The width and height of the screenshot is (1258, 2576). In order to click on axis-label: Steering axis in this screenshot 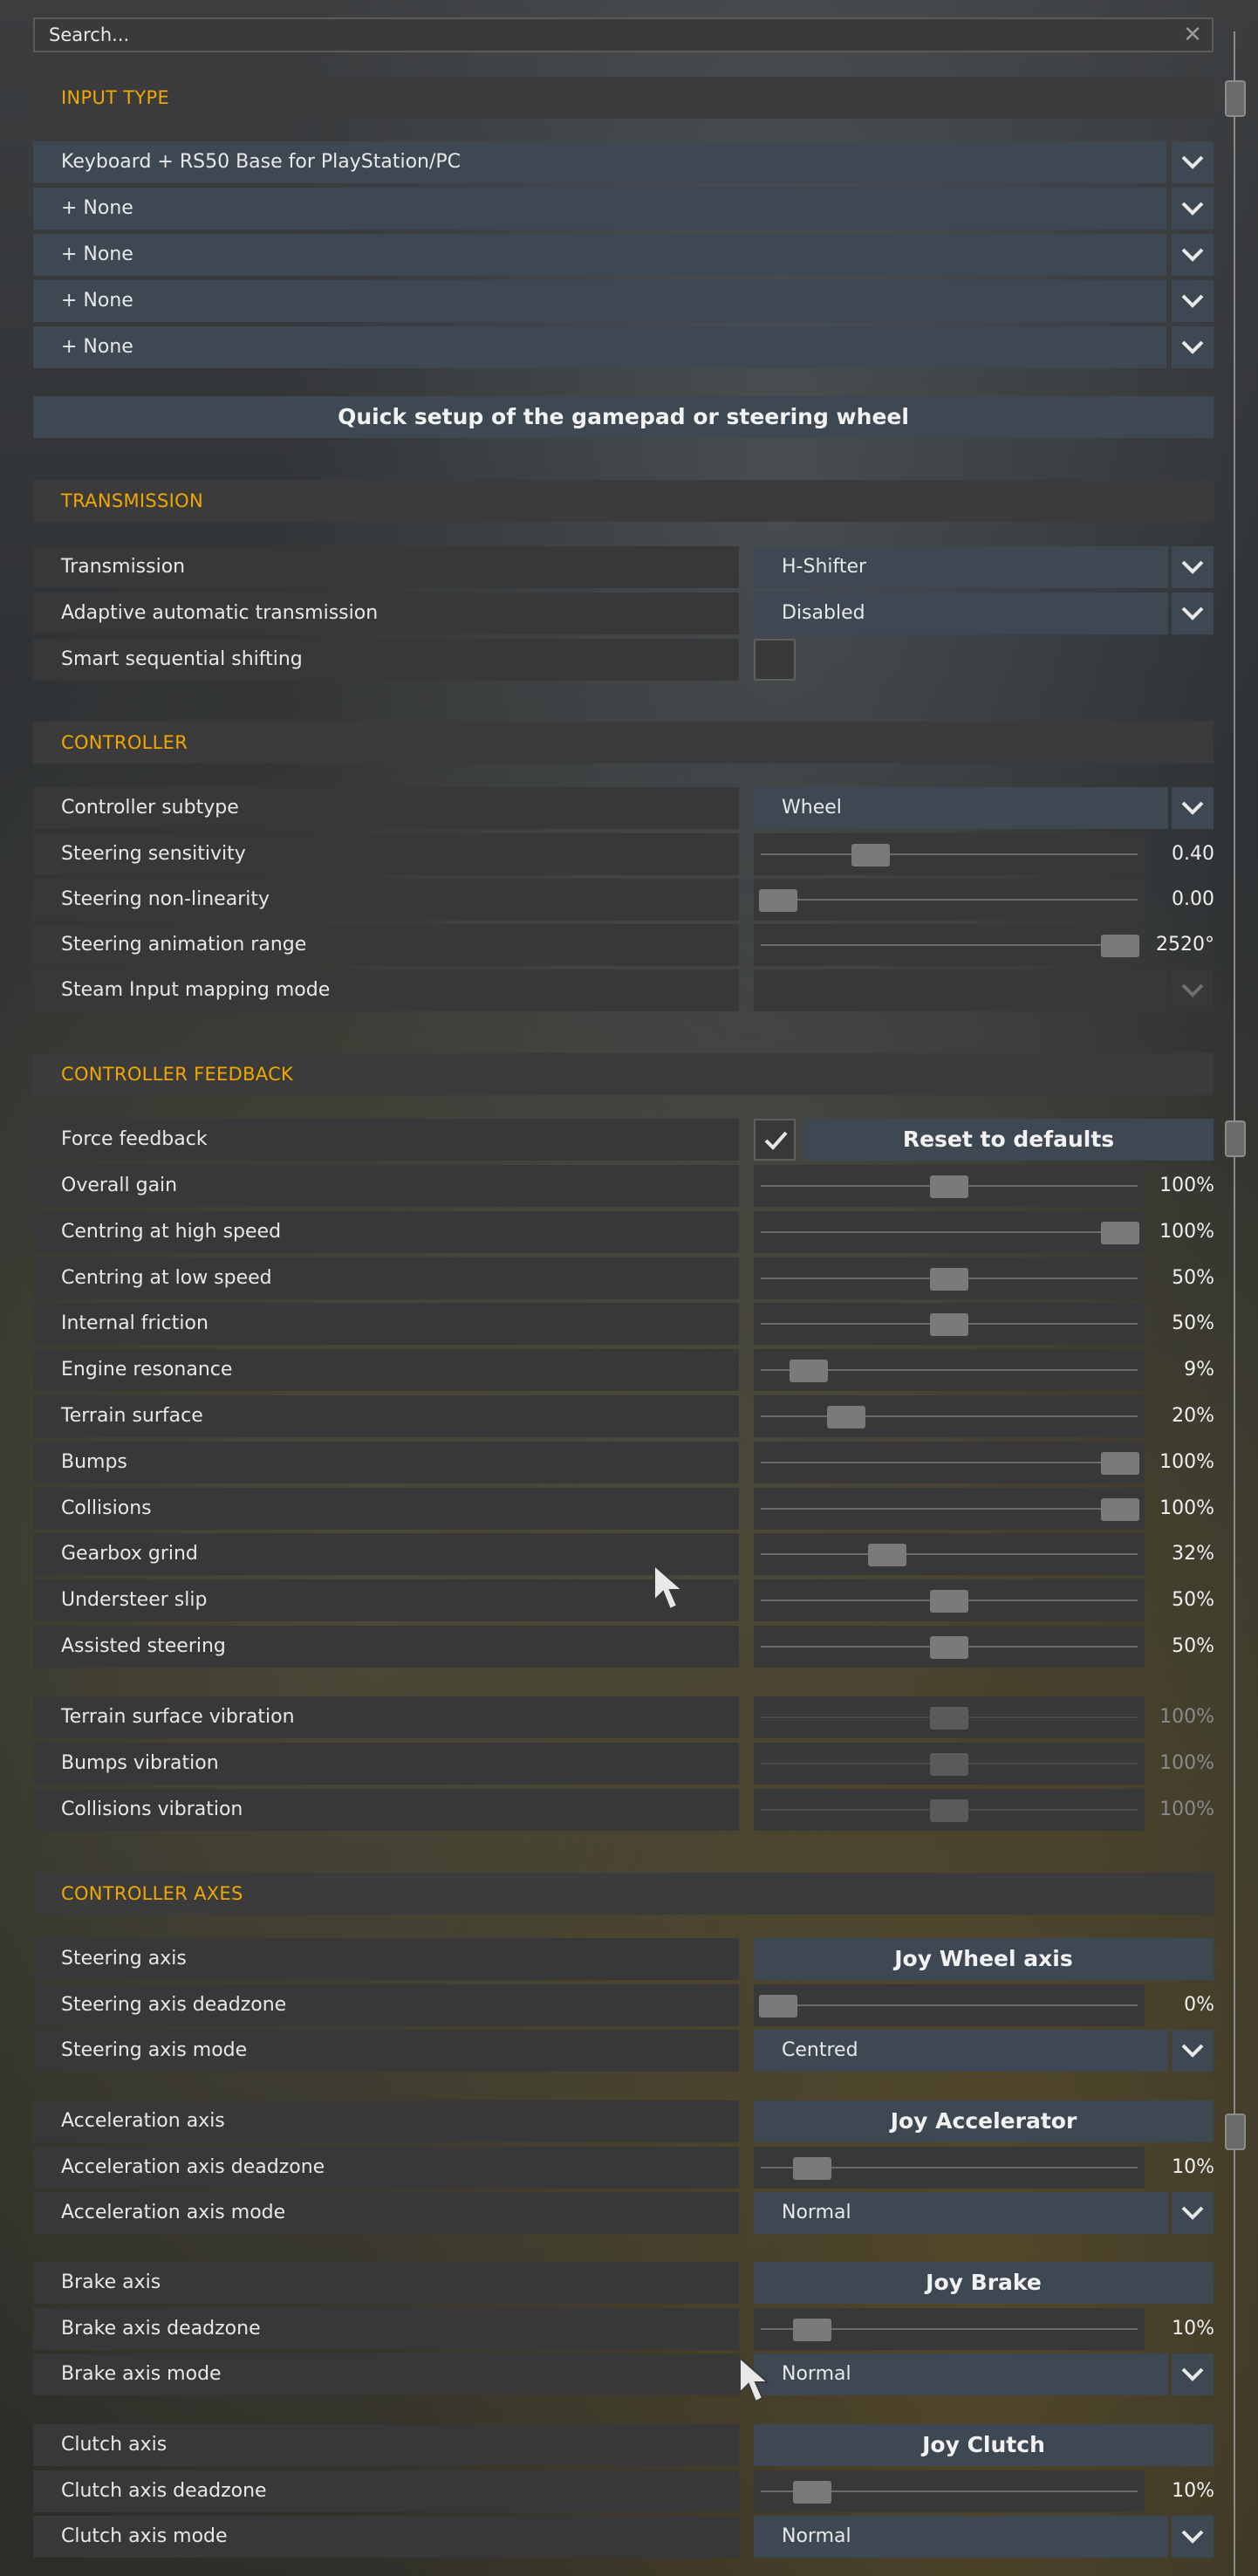, I will do `click(386, 1959)`.